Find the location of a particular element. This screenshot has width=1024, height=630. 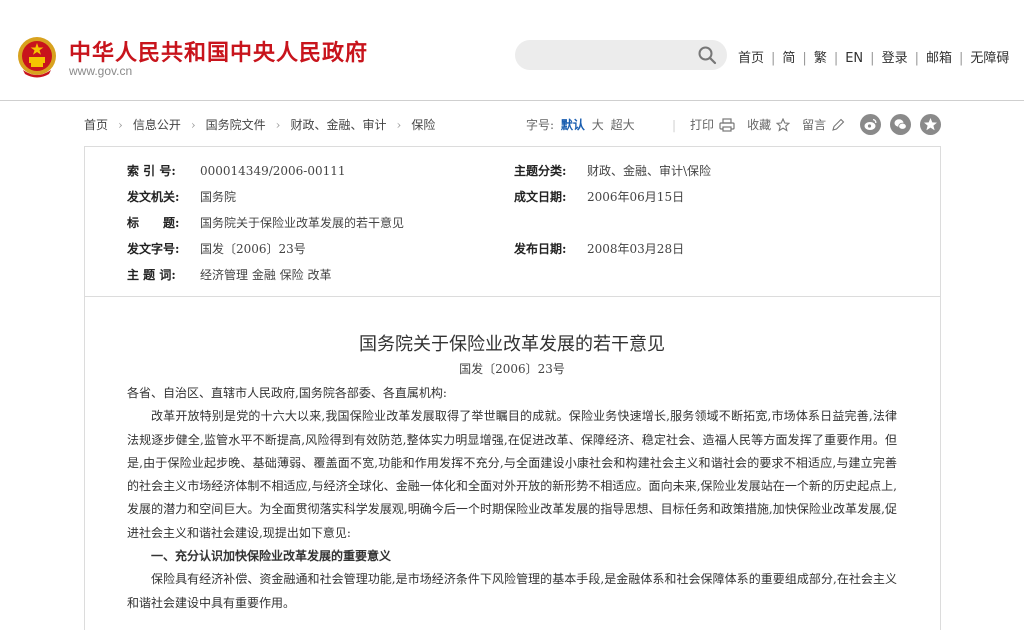

search-input is located at coordinates (609, 55).